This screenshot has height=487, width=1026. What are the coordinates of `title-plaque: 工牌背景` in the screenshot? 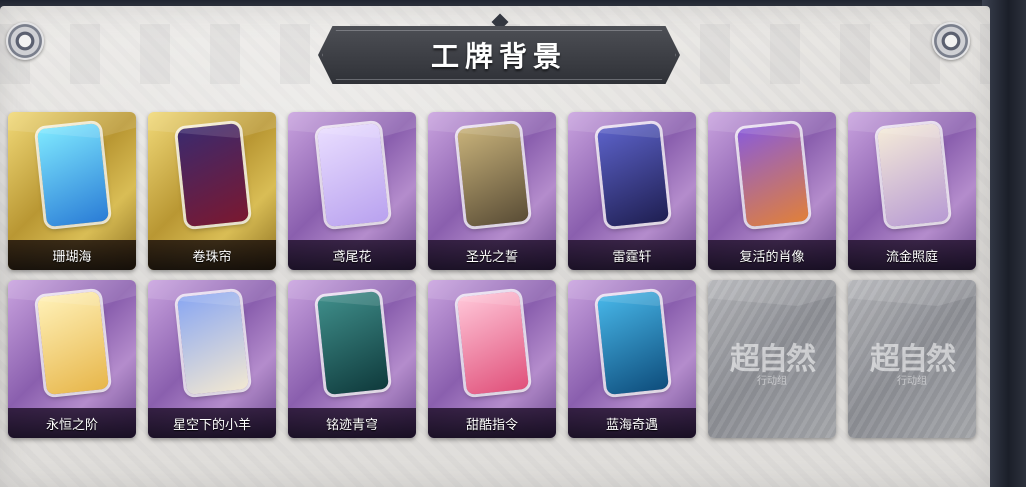 It's located at (499, 55).